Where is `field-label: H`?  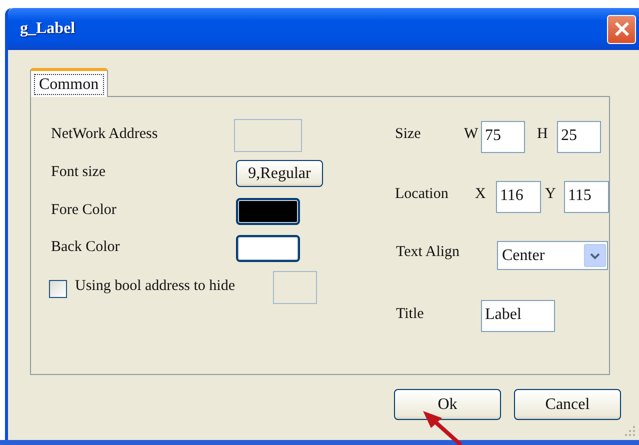
field-label: H is located at coordinates (543, 134).